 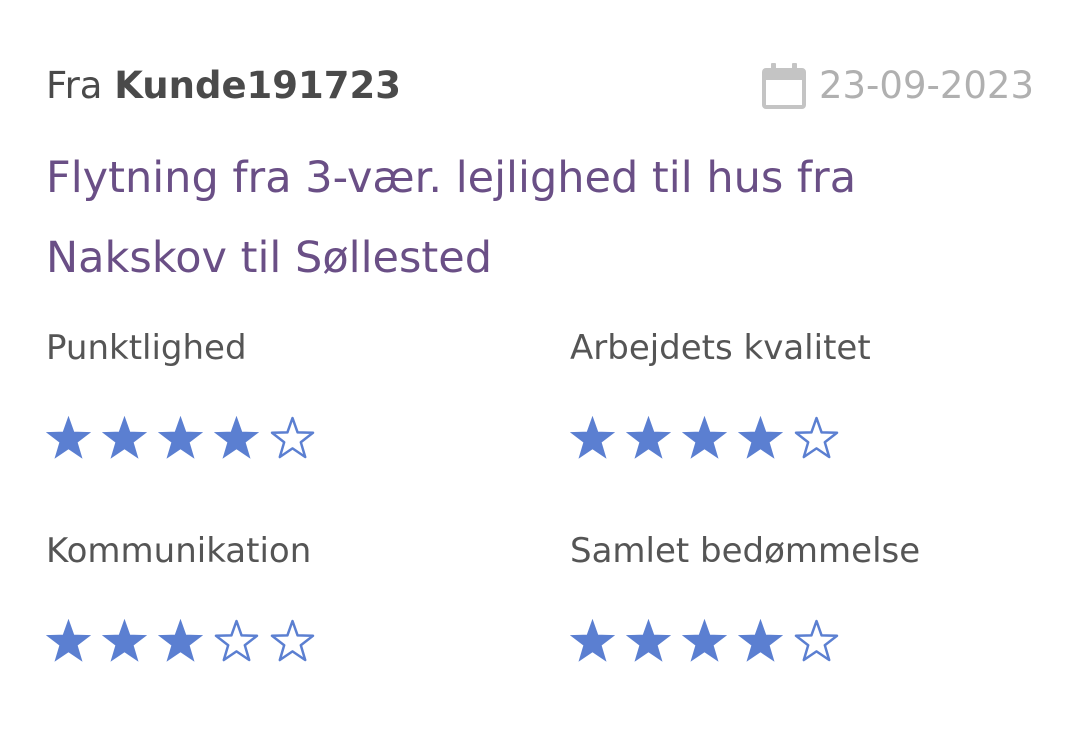 What do you see at coordinates (286, 595) in the screenshot?
I see `rating-kommunikation: Kommunikation` at bounding box center [286, 595].